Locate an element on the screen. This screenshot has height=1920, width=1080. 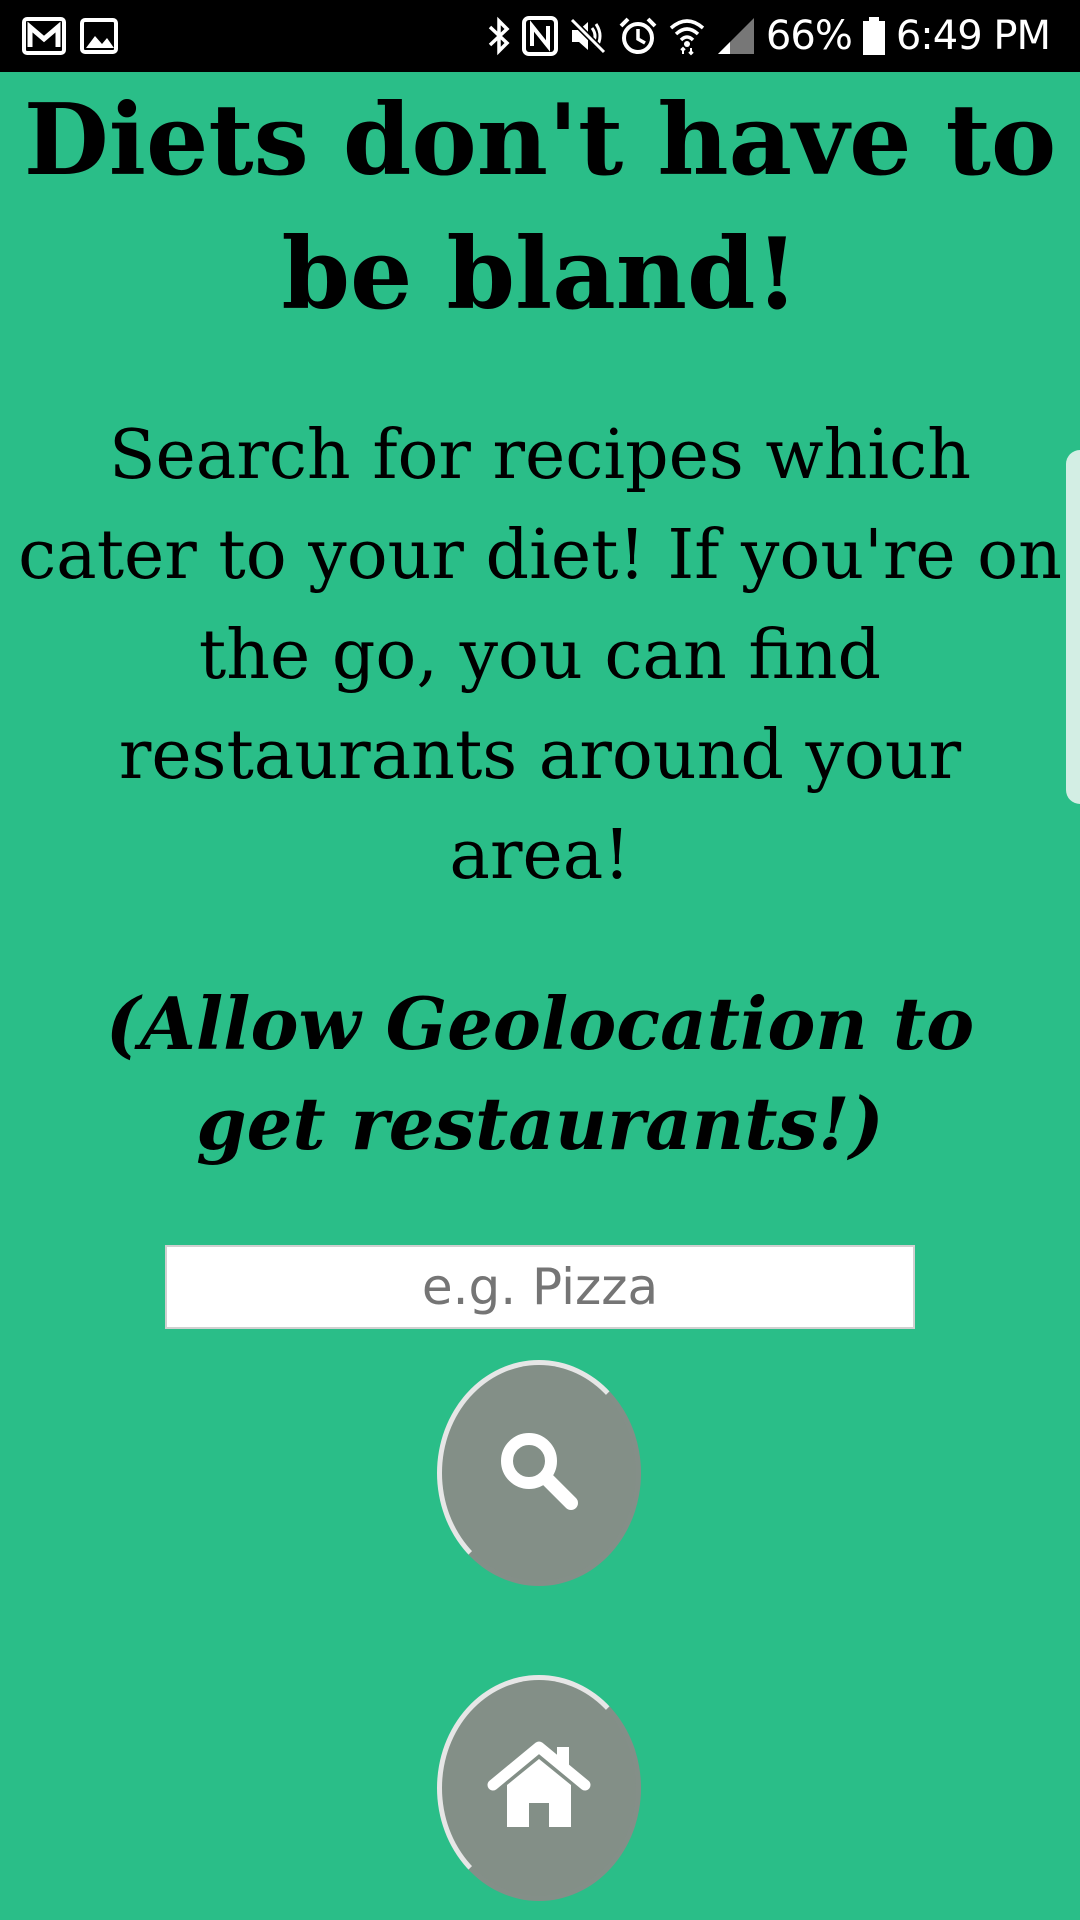
edge-panel-handle is located at coordinates (1073, 627).